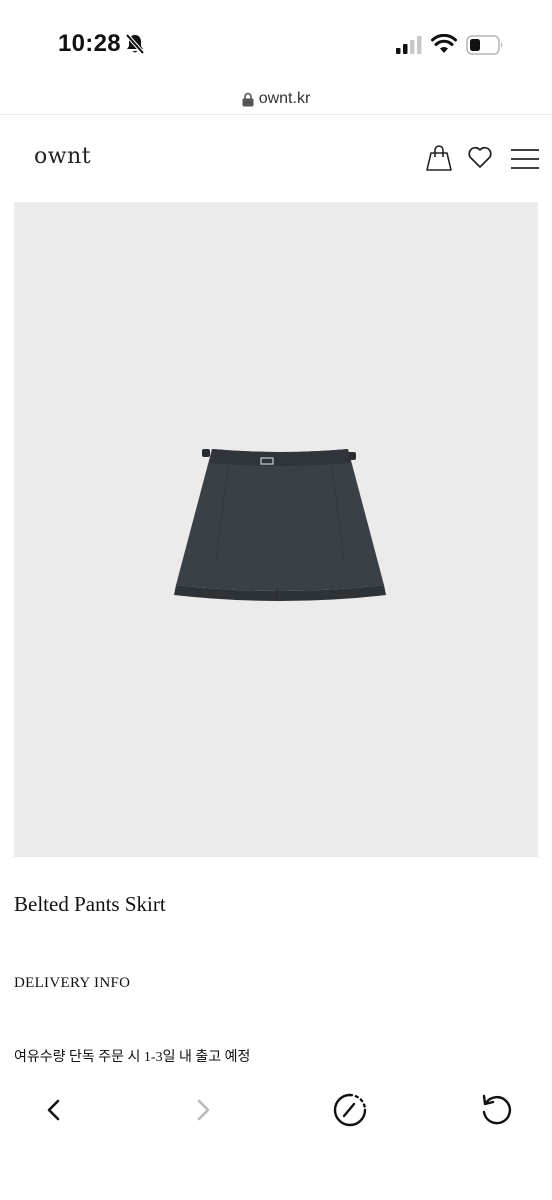 The height and width of the screenshot is (1200, 552). What do you see at coordinates (276, 45) in the screenshot?
I see `status-bar: 10:28` at bounding box center [276, 45].